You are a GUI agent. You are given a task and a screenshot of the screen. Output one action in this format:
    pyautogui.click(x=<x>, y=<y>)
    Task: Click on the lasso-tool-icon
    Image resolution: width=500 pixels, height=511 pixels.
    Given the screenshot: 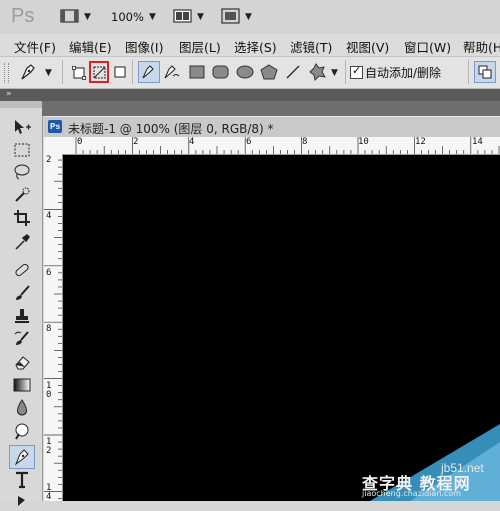 What is the action you would take?
    pyautogui.click(x=22, y=172)
    